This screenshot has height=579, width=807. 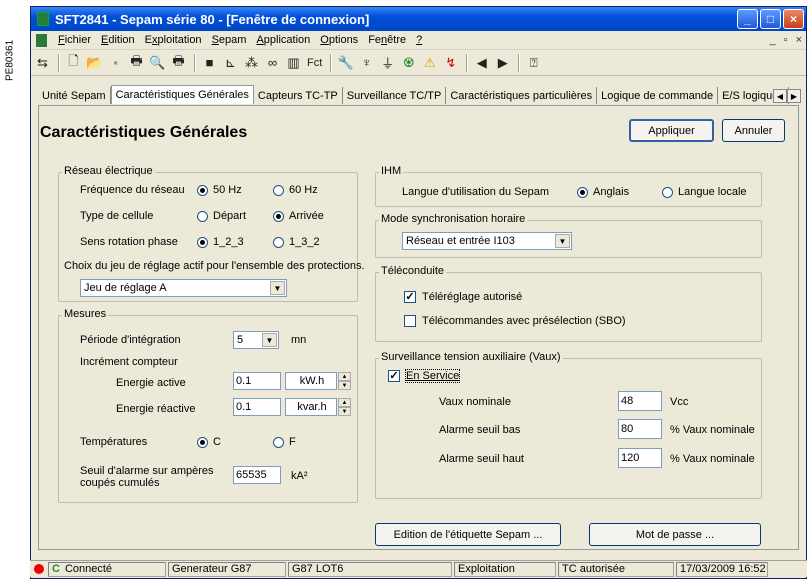 What do you see at coordinates (42, 62) in the screenshot?
I see `connect-icon: ⇆` at bounding box center [42, 62].